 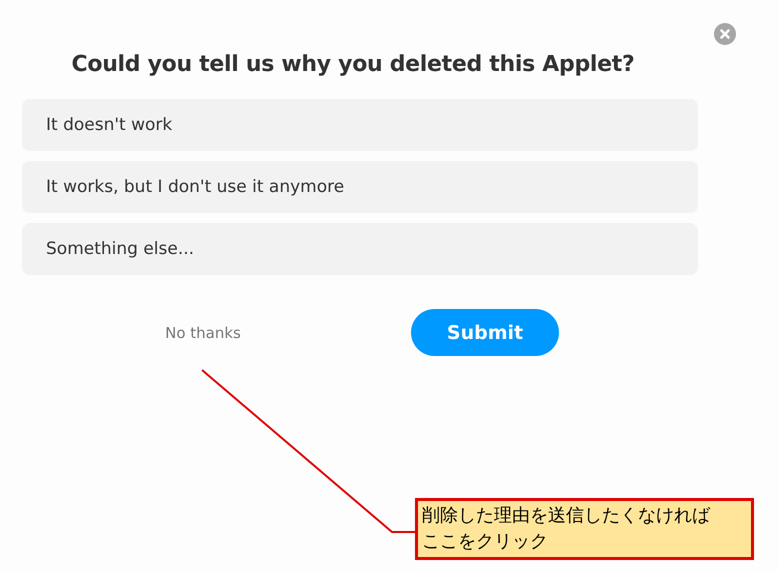 What do you see at coordinates (353, 64) in the screenshot?
I see `dialog-title: Could you tell us why you deleted this Applet?` at bounding box center [353, 64].